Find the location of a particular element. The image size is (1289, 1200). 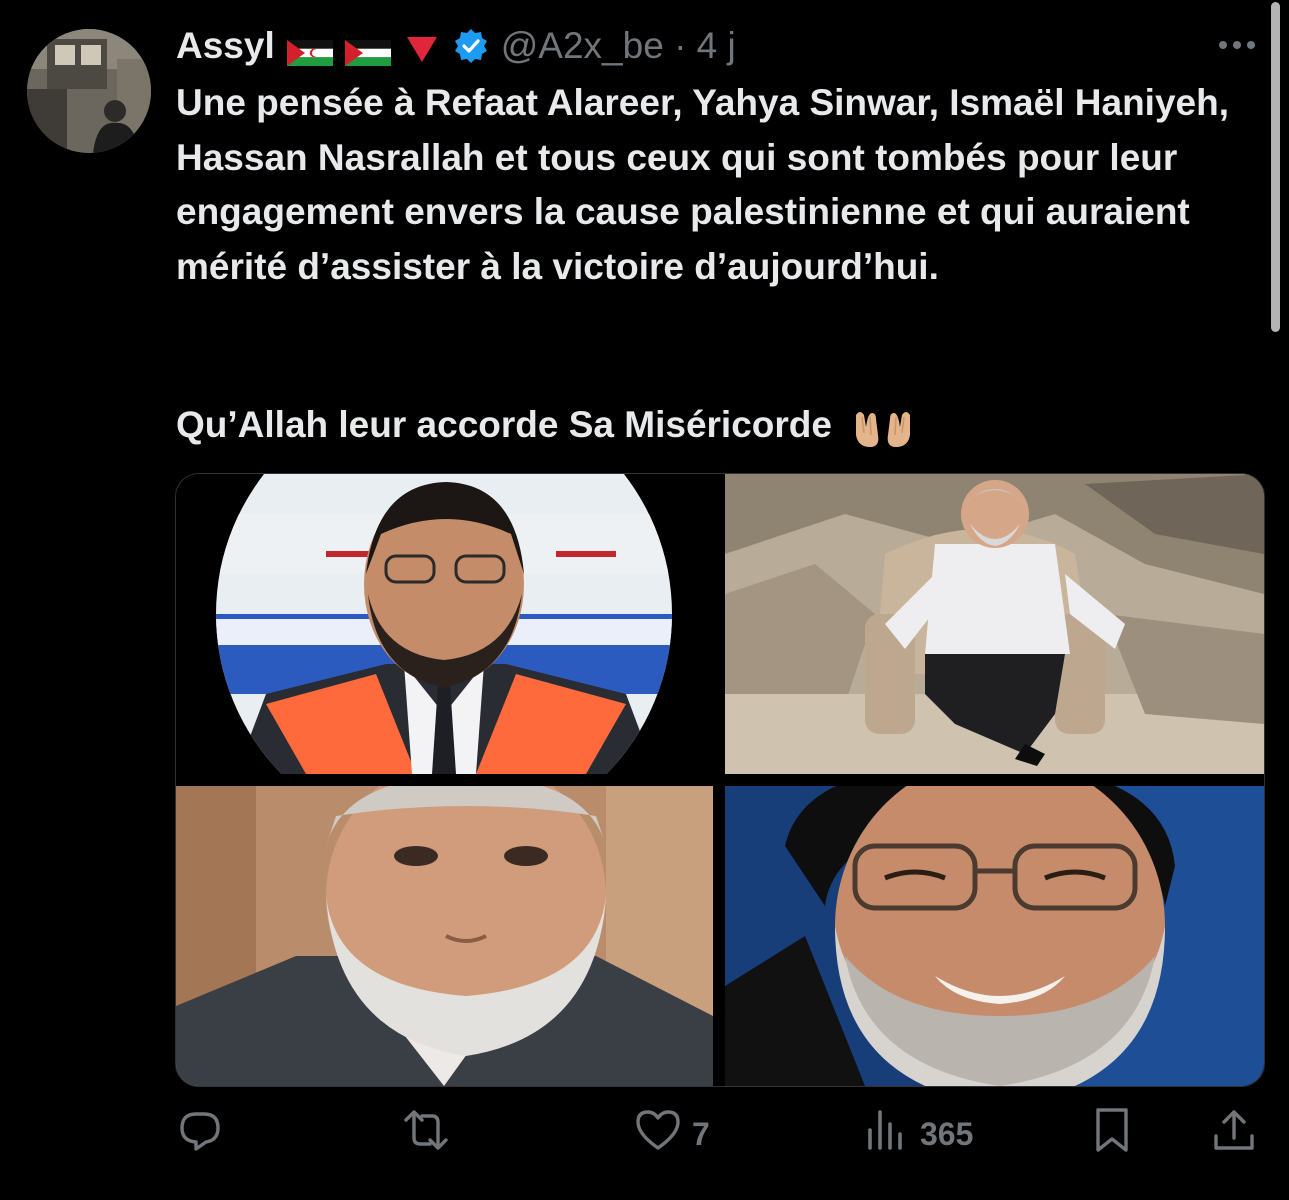

heart-icon is located at coordinates (658, 1134).